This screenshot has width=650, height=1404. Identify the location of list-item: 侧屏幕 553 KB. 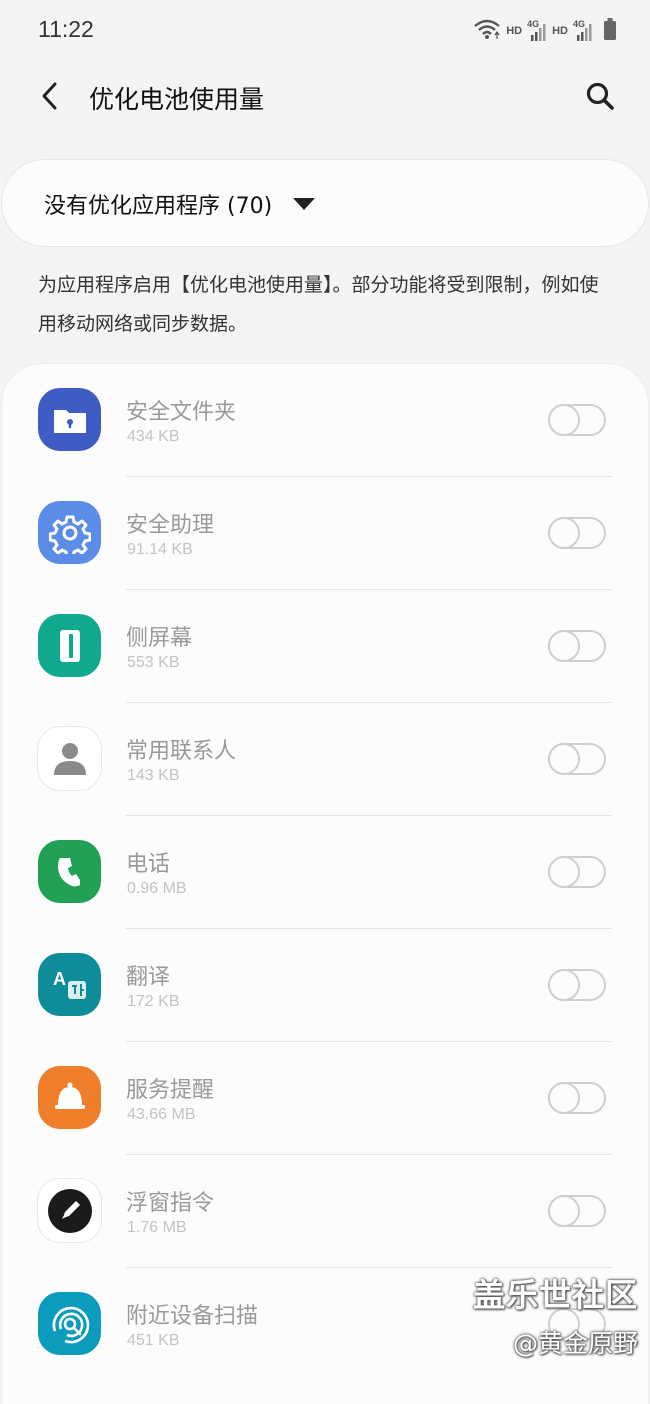
(325, 646).